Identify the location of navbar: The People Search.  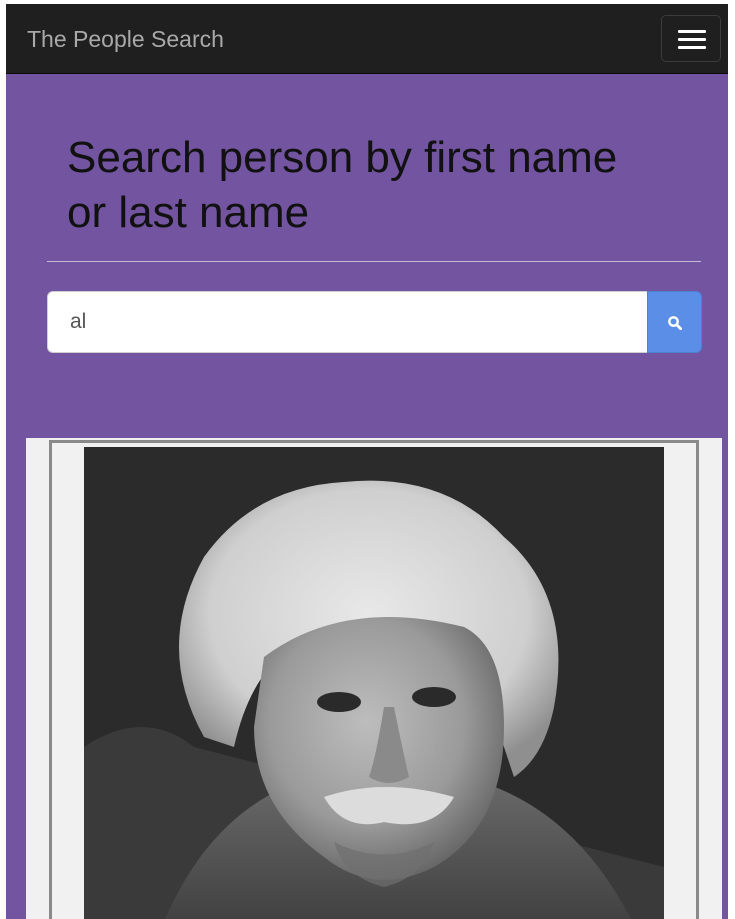
(367, 39).